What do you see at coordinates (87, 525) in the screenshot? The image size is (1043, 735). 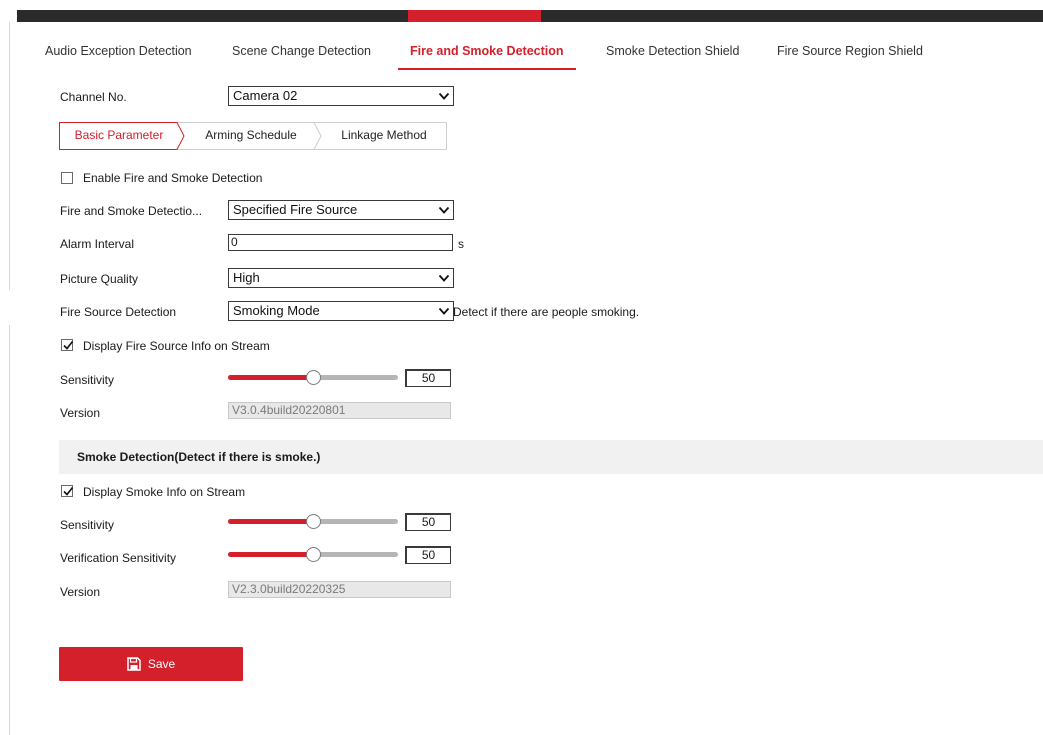 I see `smoke-sensitivity-label: Sensitivity` at bounding box center [87, 525].